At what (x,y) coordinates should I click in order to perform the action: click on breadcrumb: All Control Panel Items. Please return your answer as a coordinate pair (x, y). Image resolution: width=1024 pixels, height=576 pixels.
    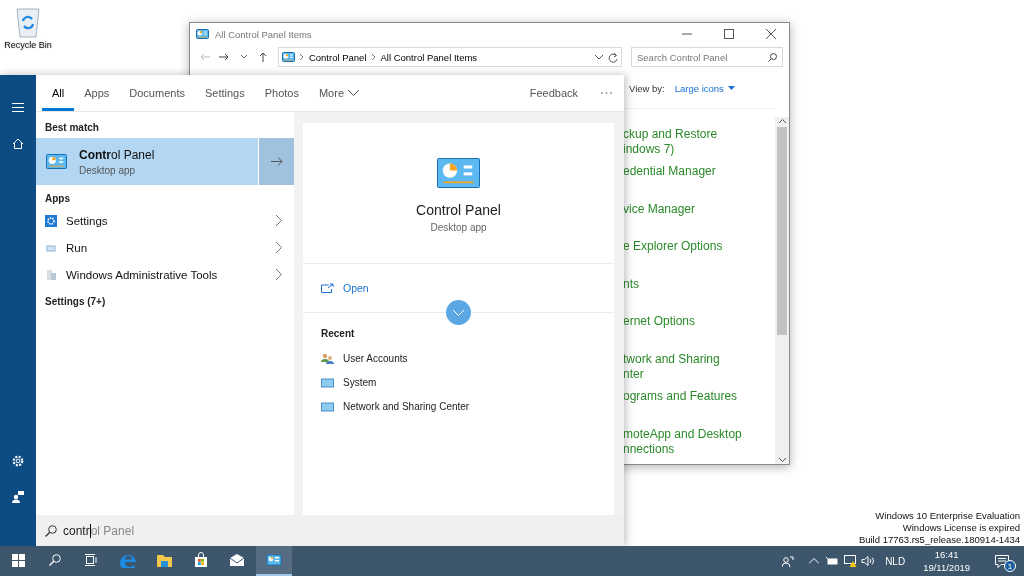
    Looking at the image, I should click on (429, 57).